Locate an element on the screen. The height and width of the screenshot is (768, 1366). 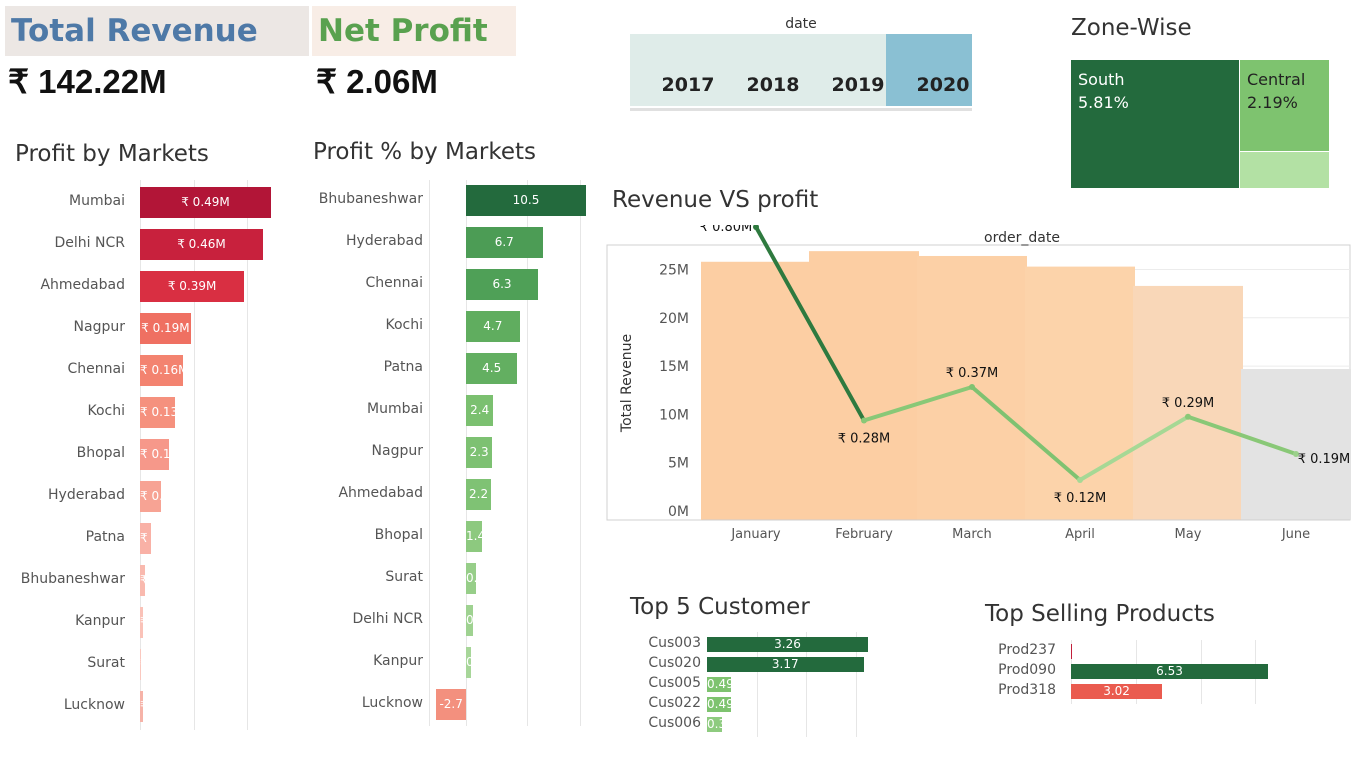
profit-by-markets-bar: ₹ 0.04M is located at coordinates (145, 538).